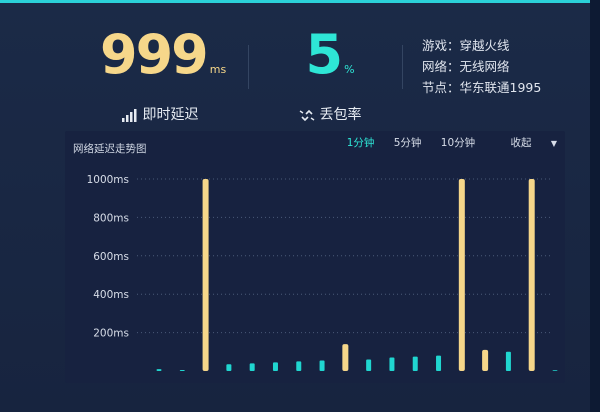 The height and width of the screenshot is (412, 600). Describe the element at coordinates (111, 334) in the screenshot. I see `y-tick-label: 200ms` at that location.